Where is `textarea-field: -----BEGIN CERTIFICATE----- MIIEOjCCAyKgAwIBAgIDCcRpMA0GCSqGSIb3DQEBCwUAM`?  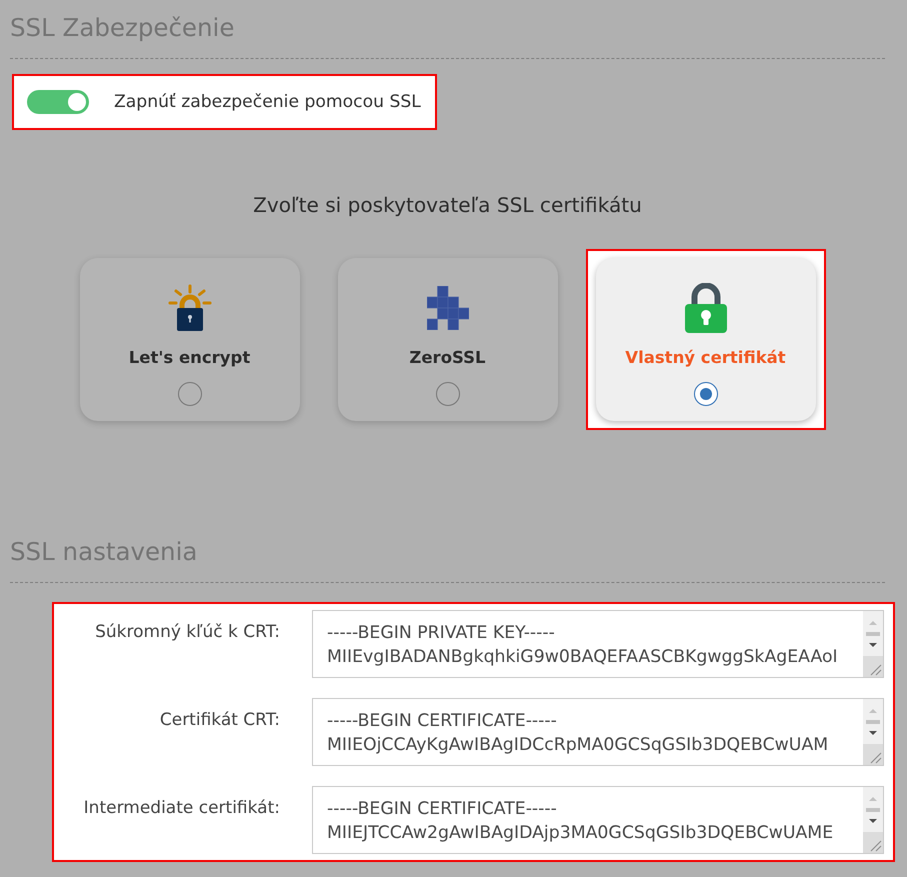
textarea-field: -----BEGIN CERTIFICATE----- MIIEOjCCAyKgAwIBAgIDCcRpMA0GCSqGSIb3DQEBCwUAM is located at coordinates (598, 732).